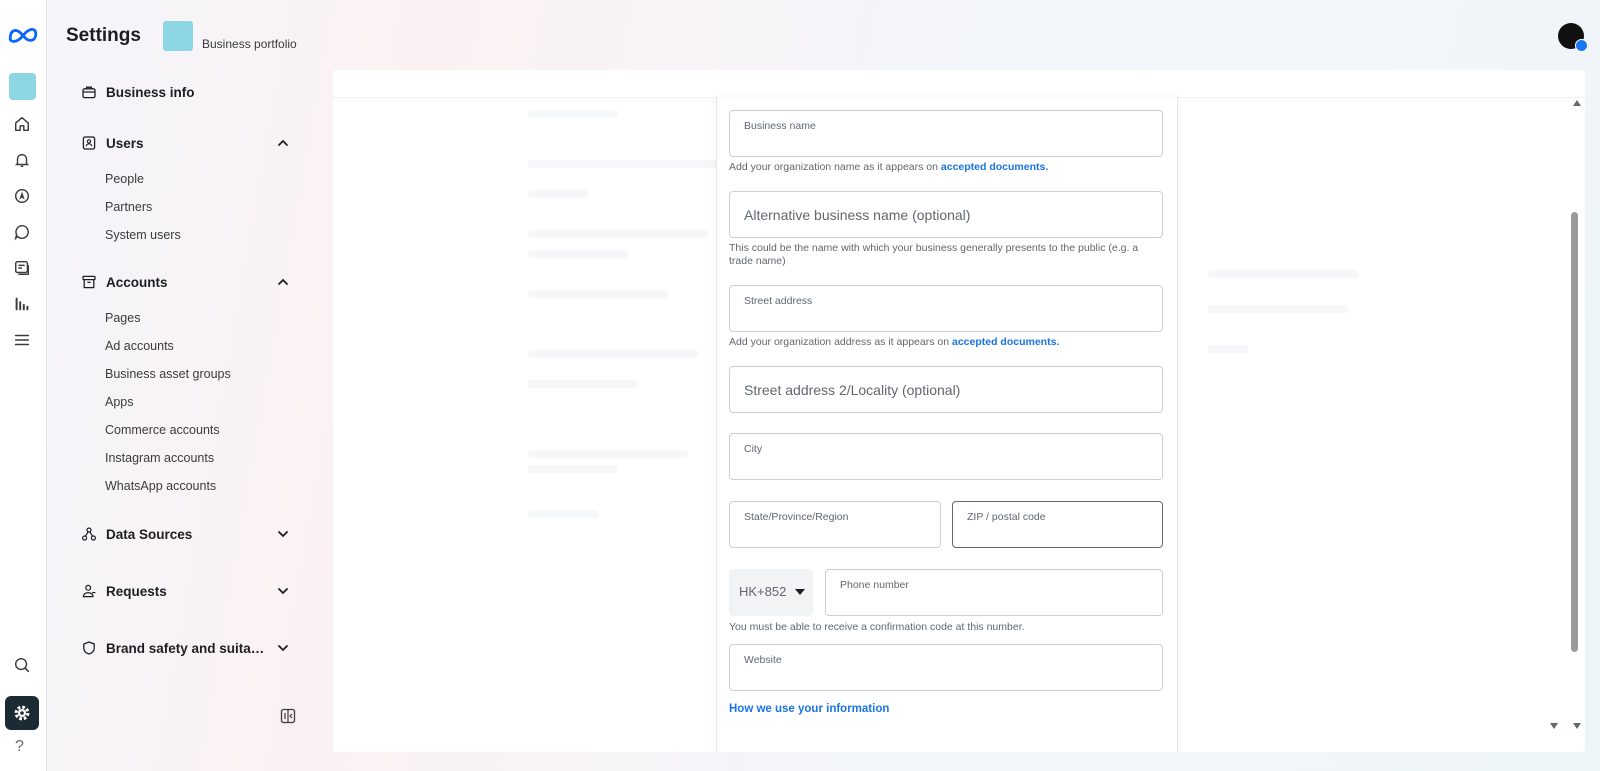 This screenshot has height=771, width=1600. Describe the element at coordinates (139, 346) in the screenshot. I see `sidebar-item-ad-accounts: Ad accounts` at that location.